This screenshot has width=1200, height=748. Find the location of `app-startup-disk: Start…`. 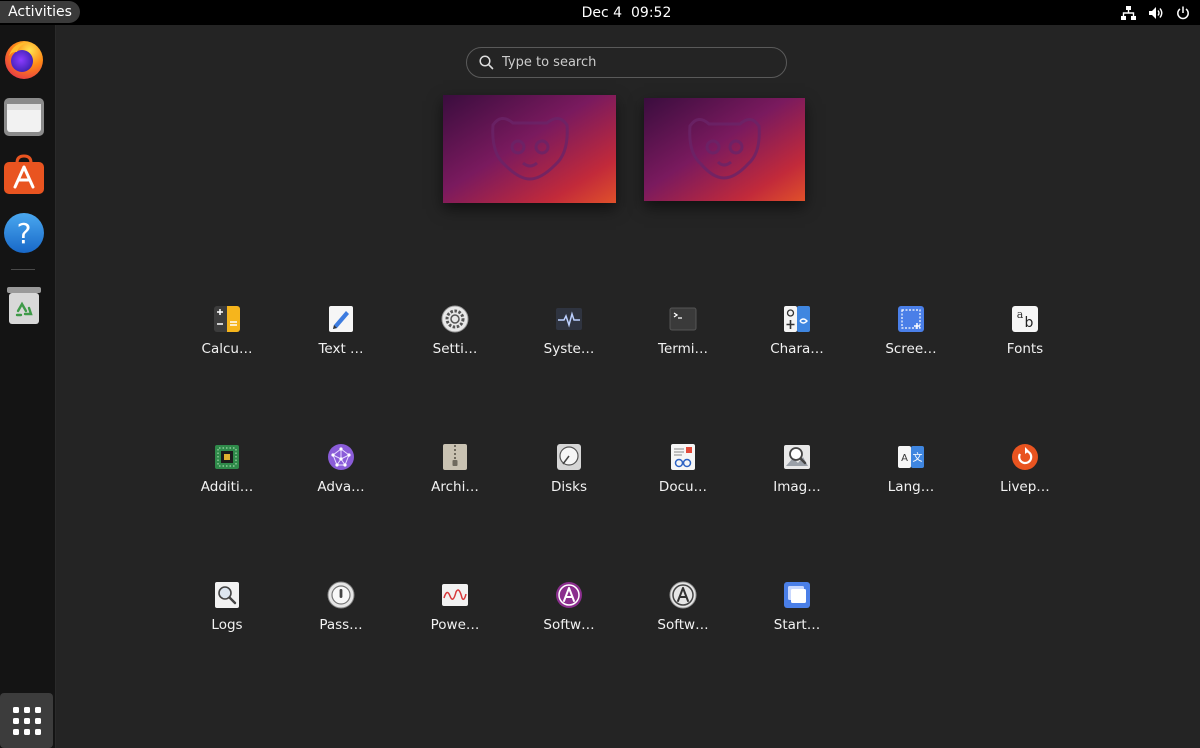

app-startup-disk: Start… is located at coordinates (797, 616).